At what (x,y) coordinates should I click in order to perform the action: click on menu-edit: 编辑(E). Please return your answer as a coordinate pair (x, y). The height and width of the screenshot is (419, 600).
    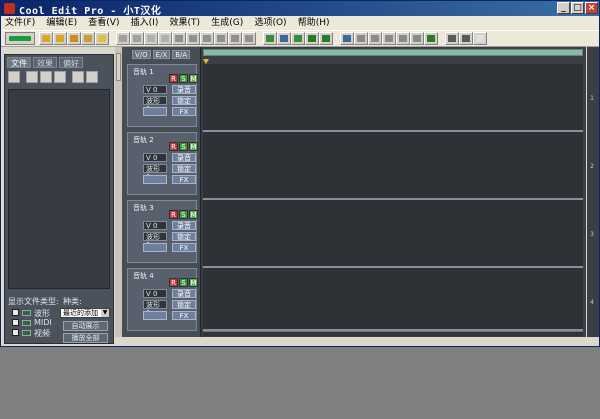
    Looking at the image, I should click on (61, 23).